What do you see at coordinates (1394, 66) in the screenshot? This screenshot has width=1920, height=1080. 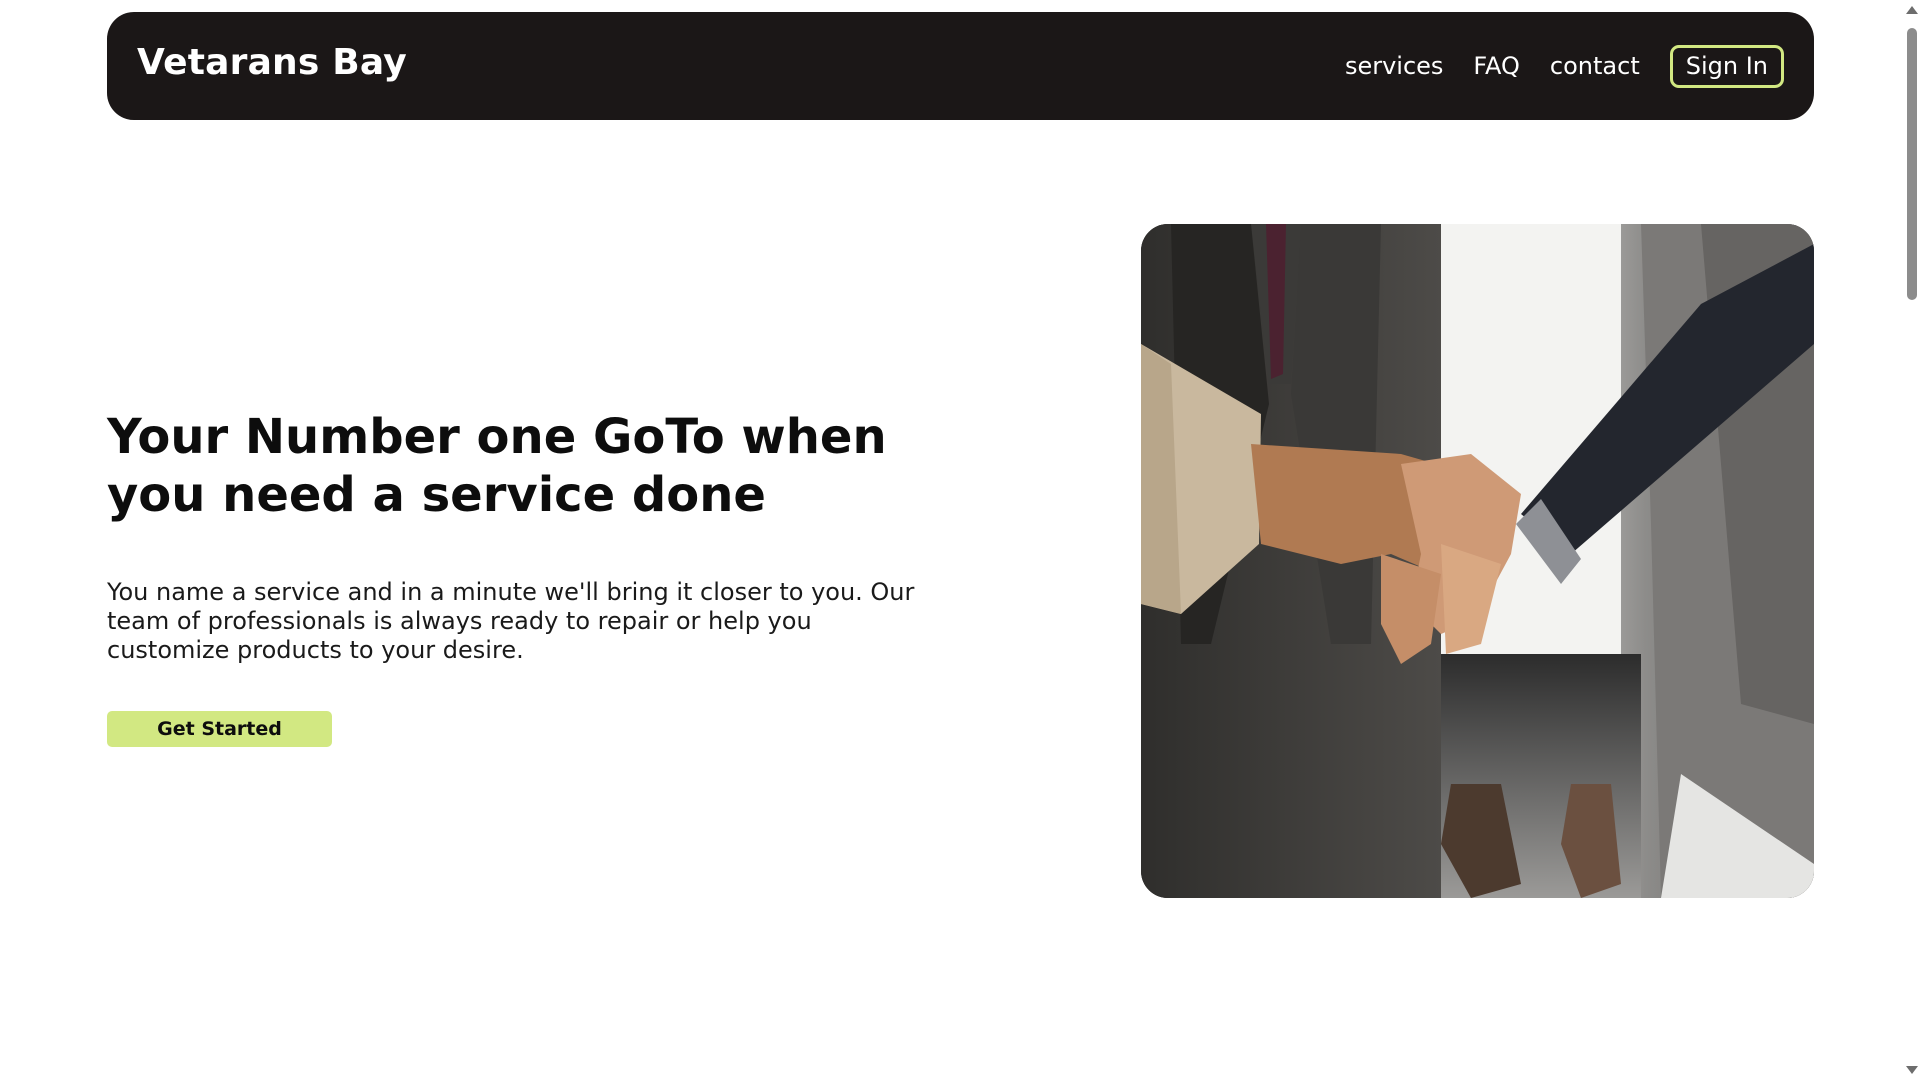 I see `nav-link-services: services` at bounding box center [1394, 66].